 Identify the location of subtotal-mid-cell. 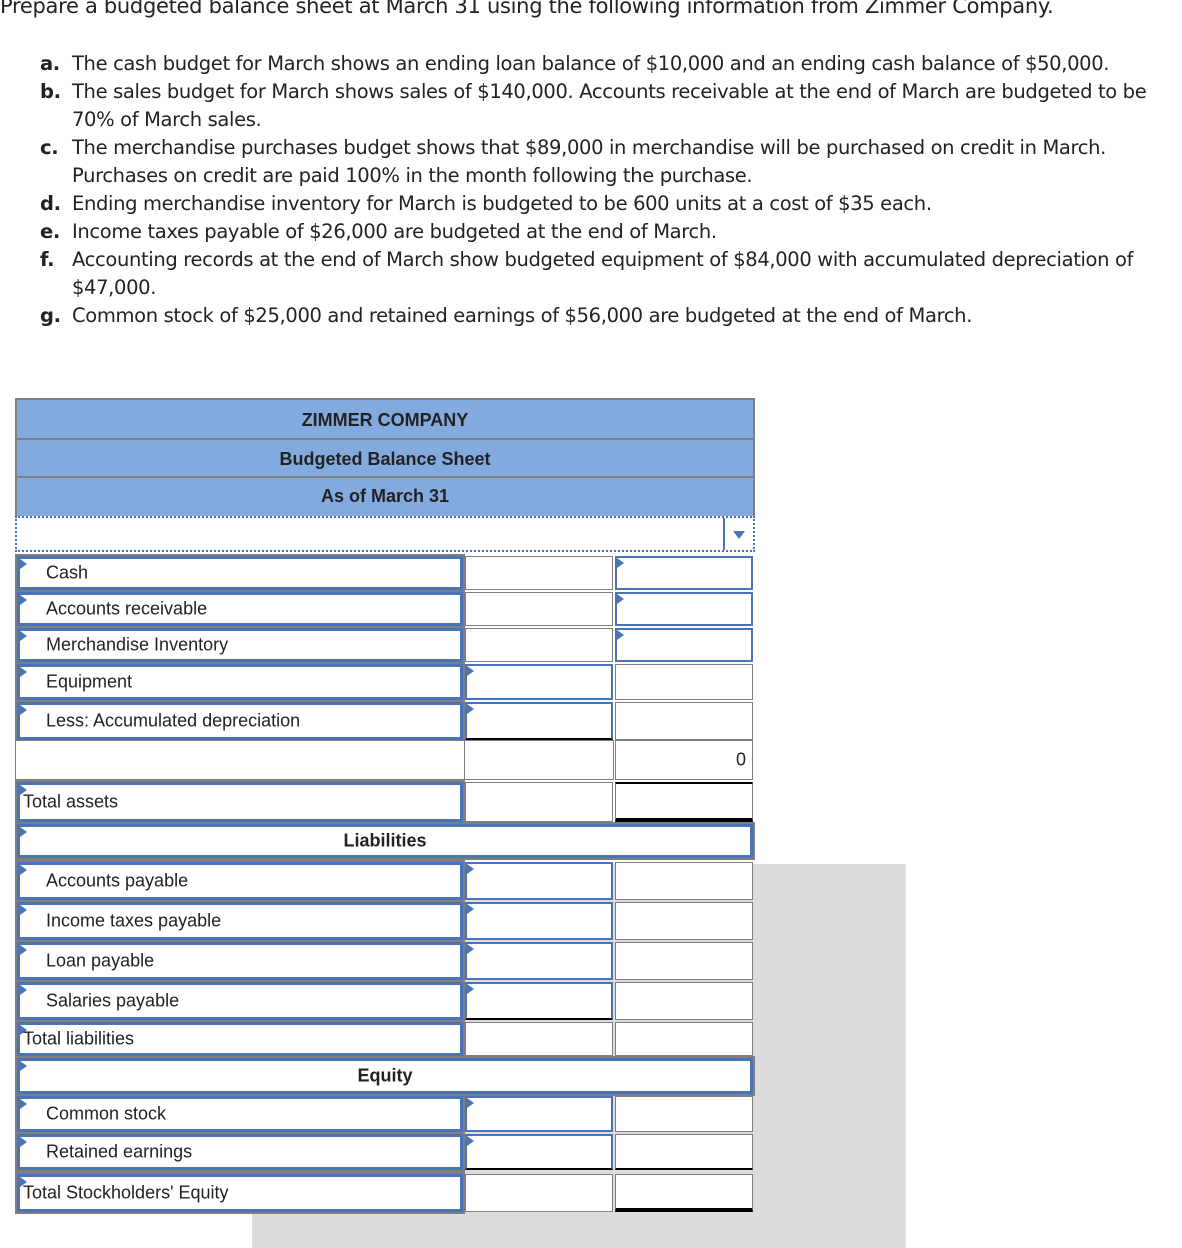
(539, 760).